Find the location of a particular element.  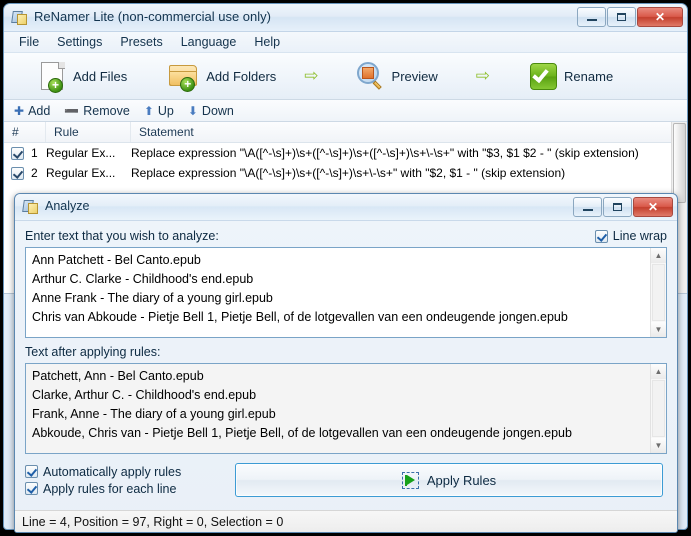

analyze-window-controls: ✕ is located at coordinates (623, 207).